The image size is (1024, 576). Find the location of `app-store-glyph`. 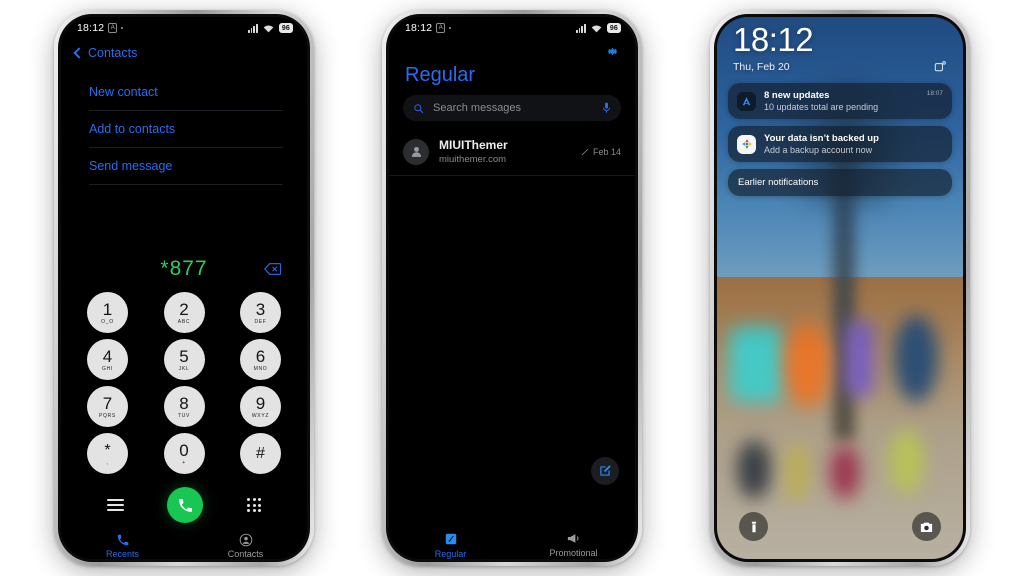

app-store-glyph is located at coordinates (746, 100).